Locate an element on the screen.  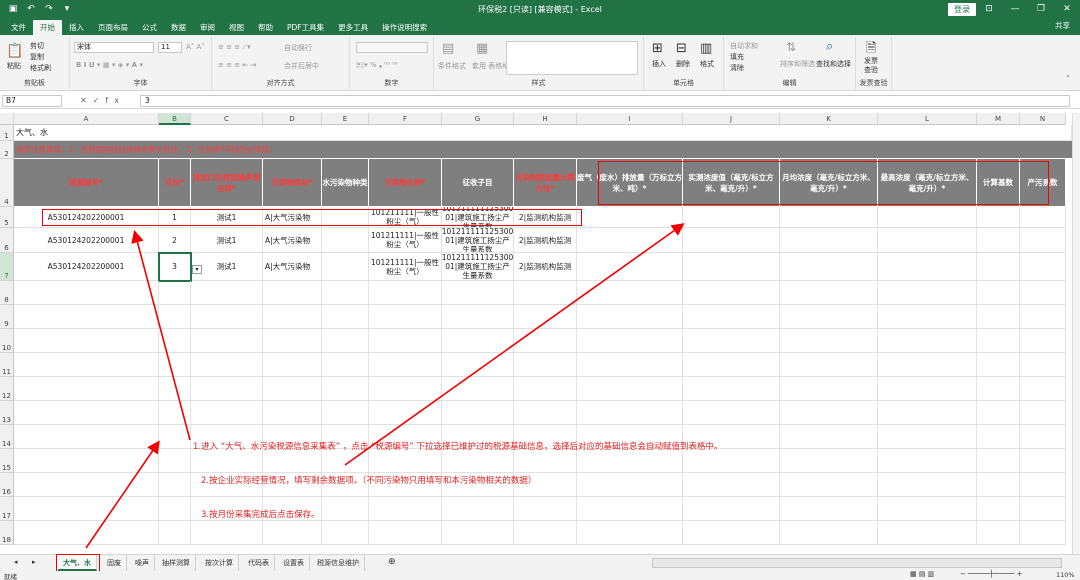
cell-a17 is located at coordinates (86, 509).